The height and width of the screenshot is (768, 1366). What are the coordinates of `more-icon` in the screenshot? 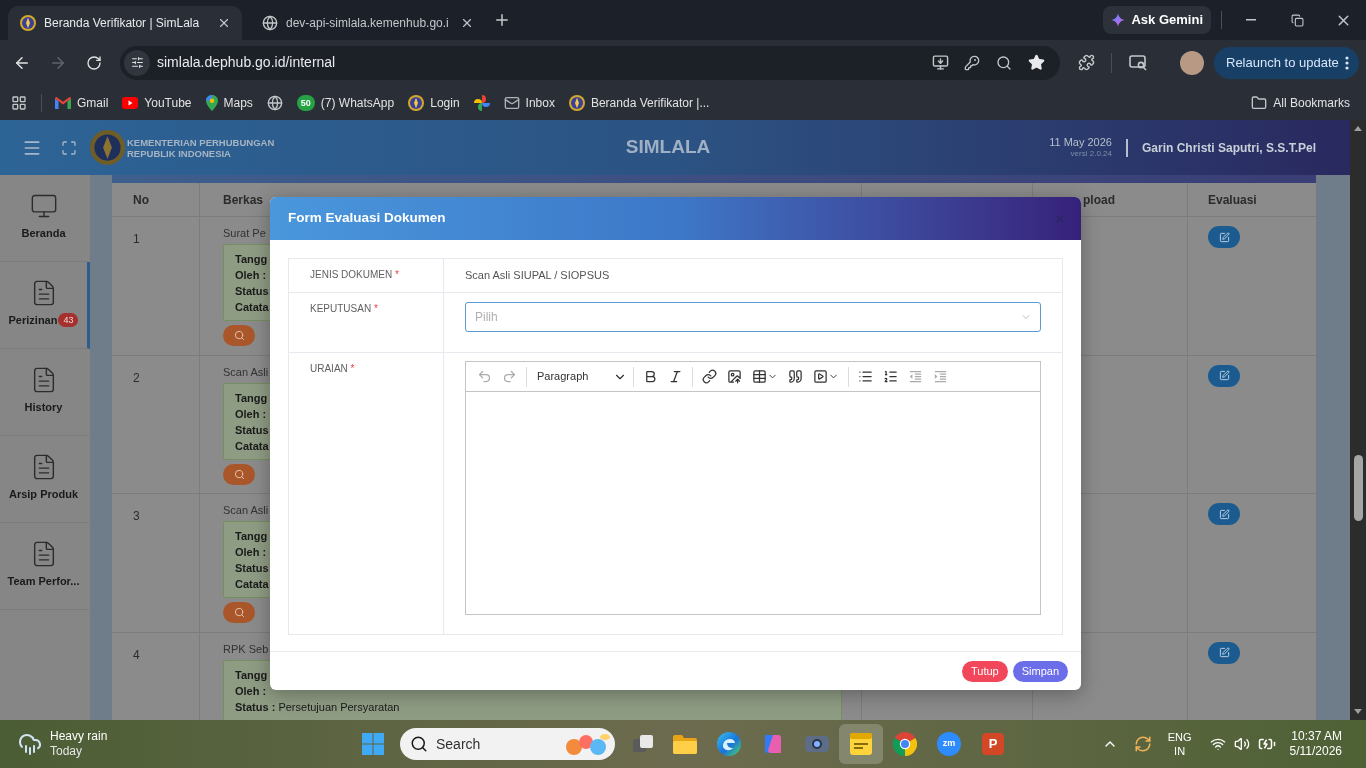 It's located at (1347, 62).